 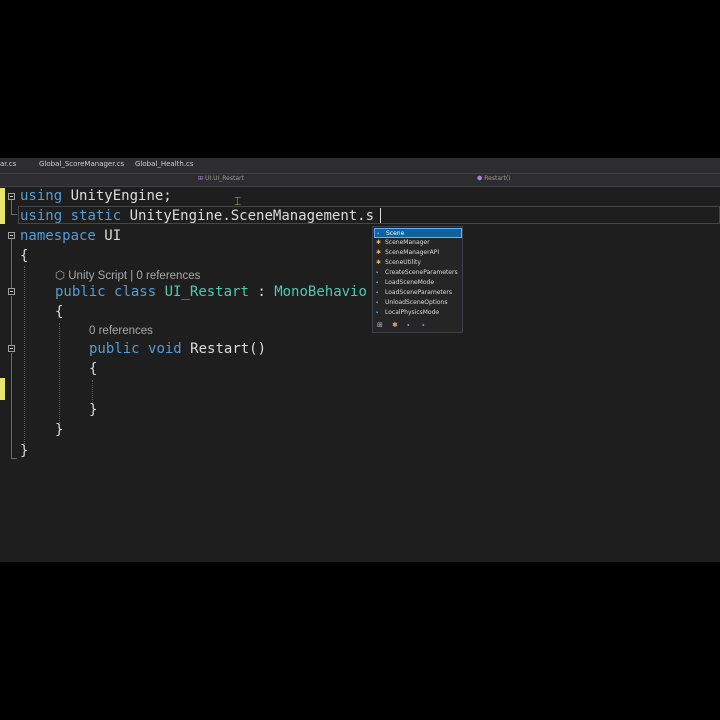 What do you see at coordinates (410, 282) in the screenshot?
I see `completion-item-label: LoadSceneMode` at bounding box center [410, 282].